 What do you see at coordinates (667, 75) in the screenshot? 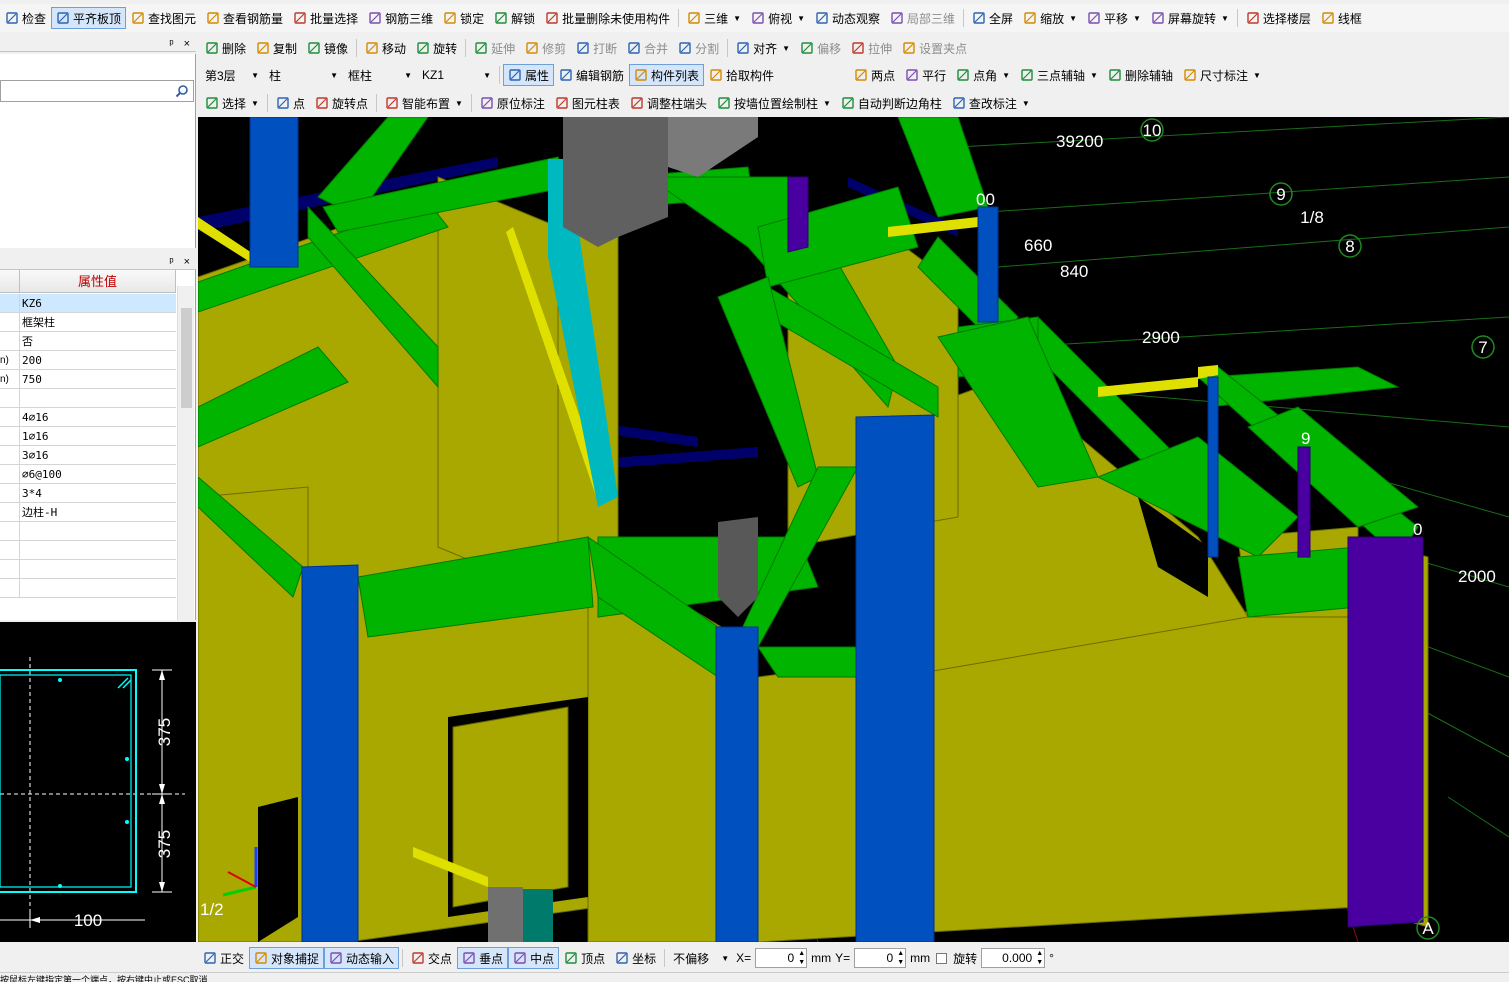
I see `component-list-button: 构件列表` at bounding box center [667, 75].